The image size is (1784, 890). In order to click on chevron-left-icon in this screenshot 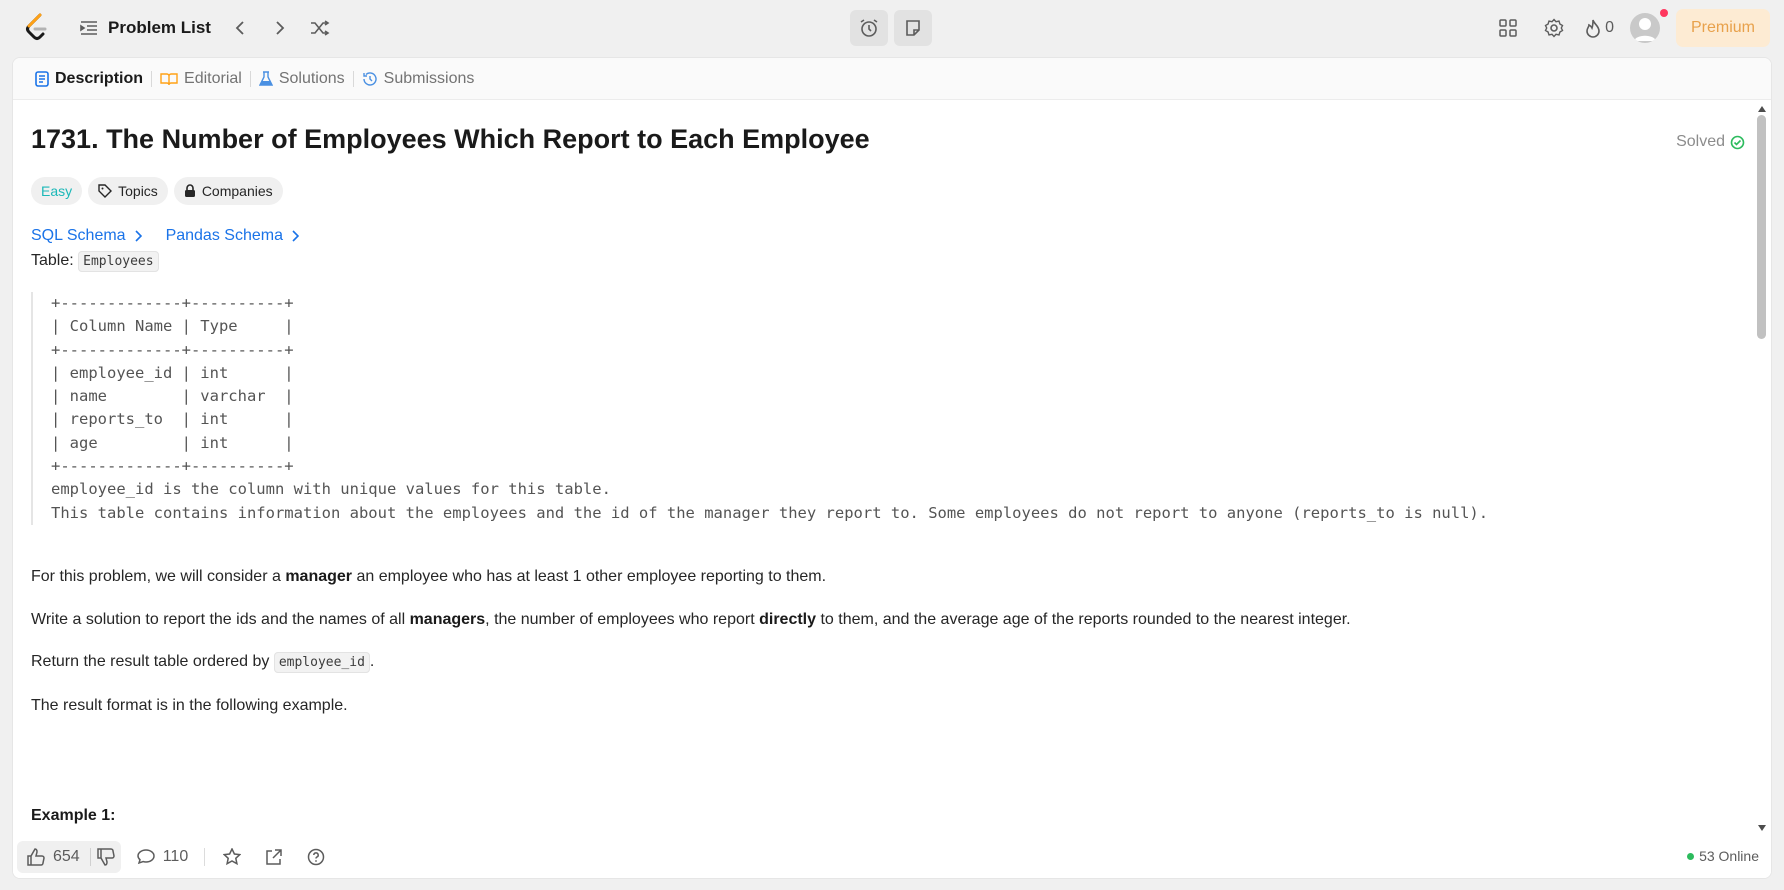, I will do `click(239, 28)`.